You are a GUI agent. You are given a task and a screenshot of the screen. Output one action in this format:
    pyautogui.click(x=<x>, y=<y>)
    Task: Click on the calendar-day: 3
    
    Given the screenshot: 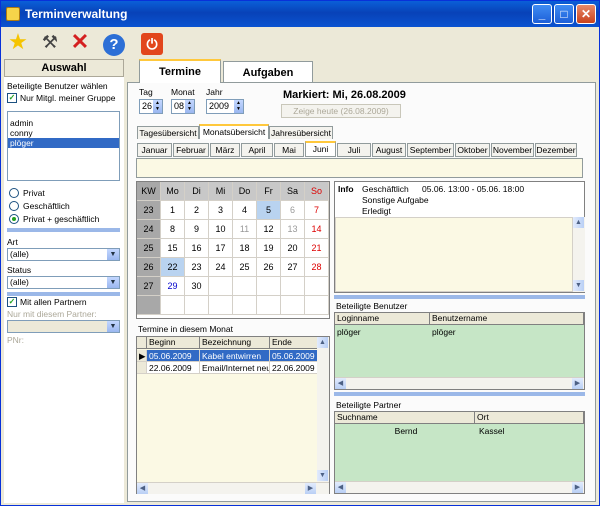 What is the action you would take?
    pyautogui.click(x=221, y=210)
    